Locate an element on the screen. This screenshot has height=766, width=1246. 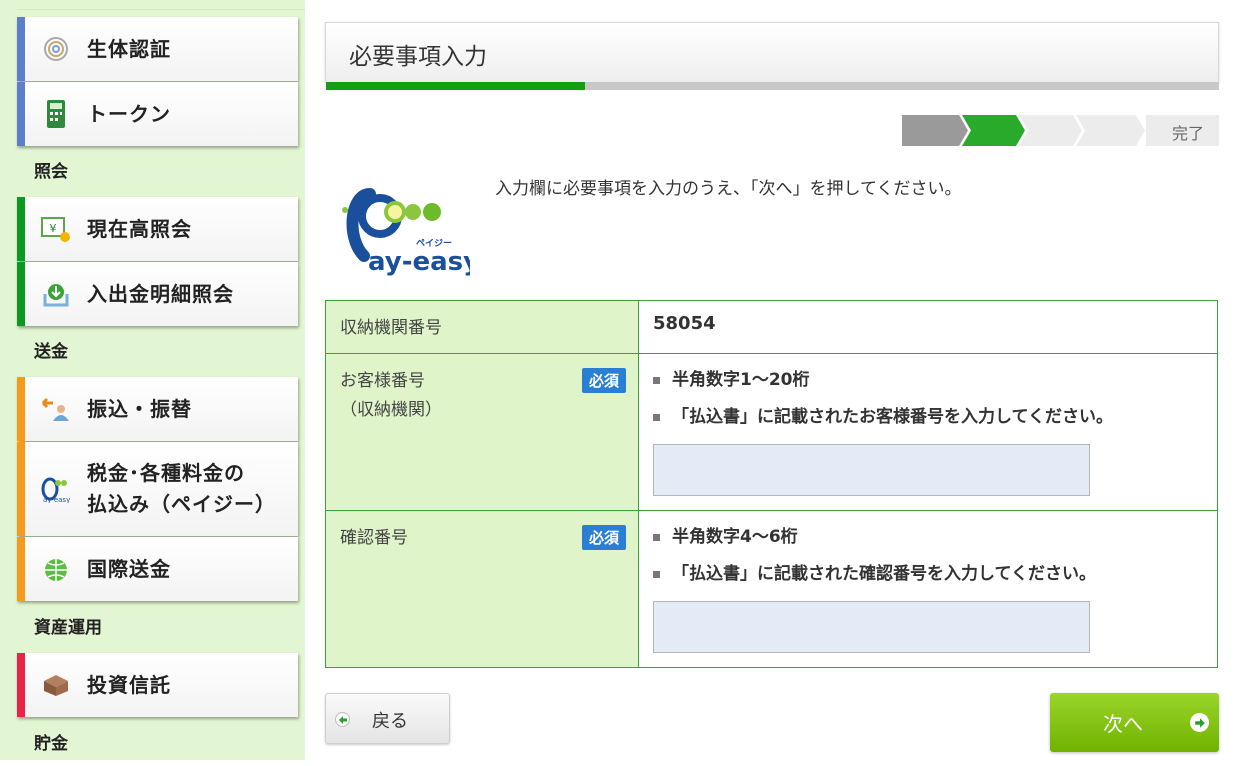
payeasy-logo-text: ay-easy is located at coordinates (419, 262).